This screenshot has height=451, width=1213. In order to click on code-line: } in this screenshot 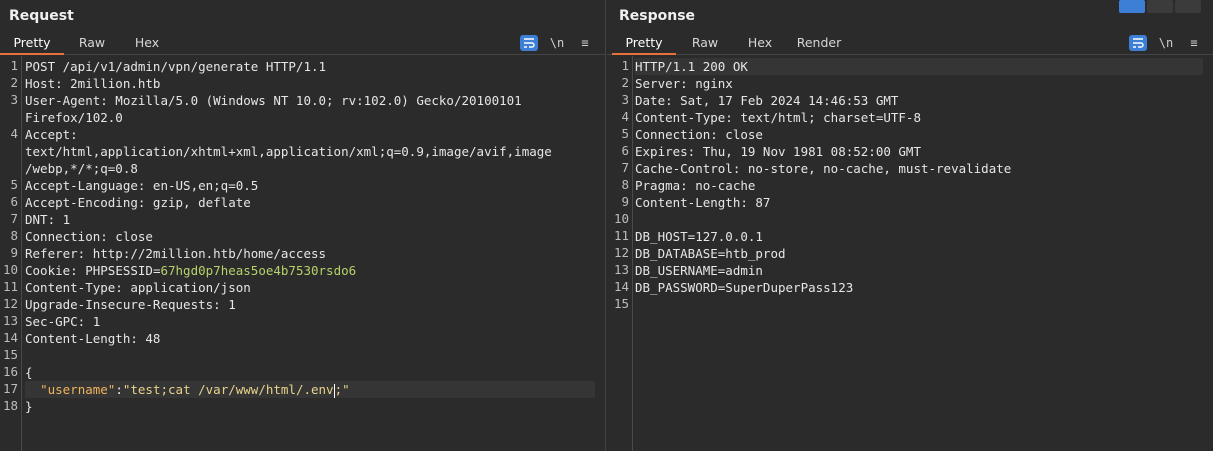, I will do `click(29, 406)`.